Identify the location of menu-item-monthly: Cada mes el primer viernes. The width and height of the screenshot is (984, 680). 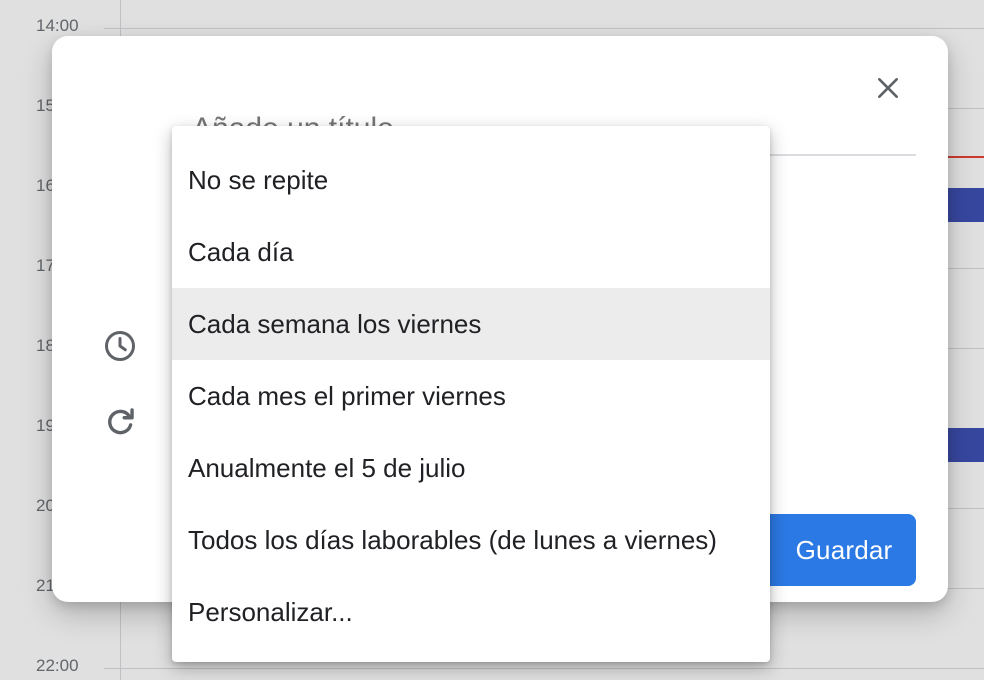
(471, 396).